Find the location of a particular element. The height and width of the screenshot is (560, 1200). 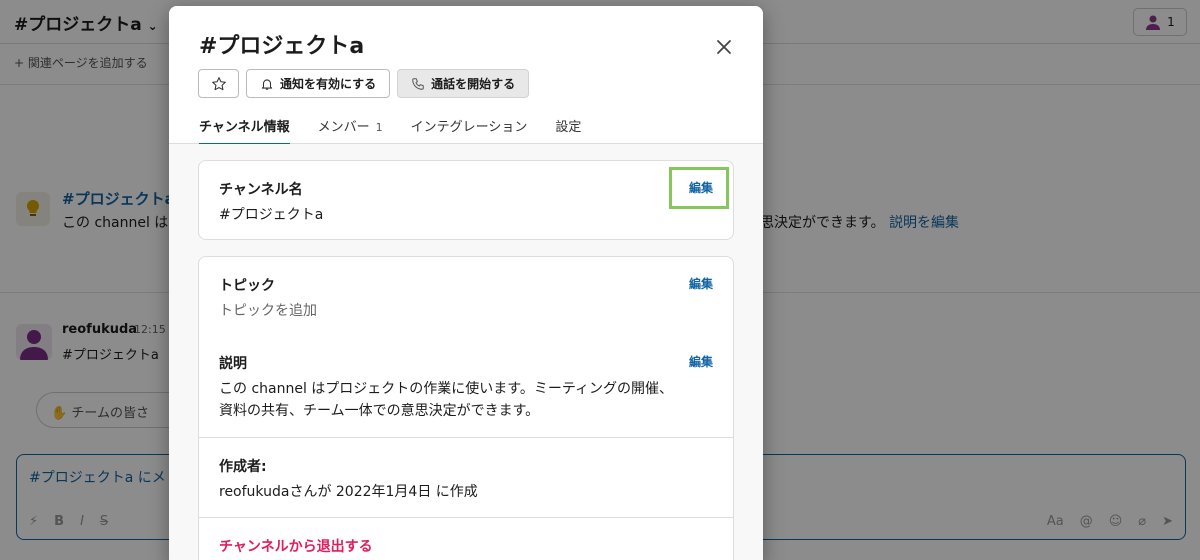

close-icon is located at coordinates (724, 47).